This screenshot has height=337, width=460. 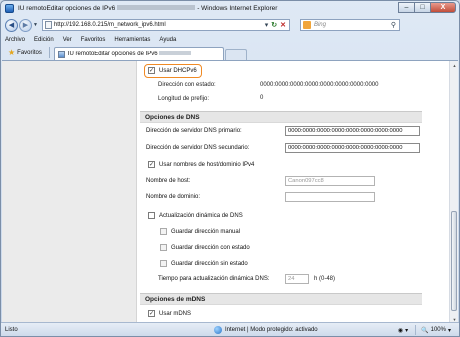 What do you see at coordinates (163, 263) in the screenshot?
I see `save-stateless-checkbox` at bounding box center [163, 263].